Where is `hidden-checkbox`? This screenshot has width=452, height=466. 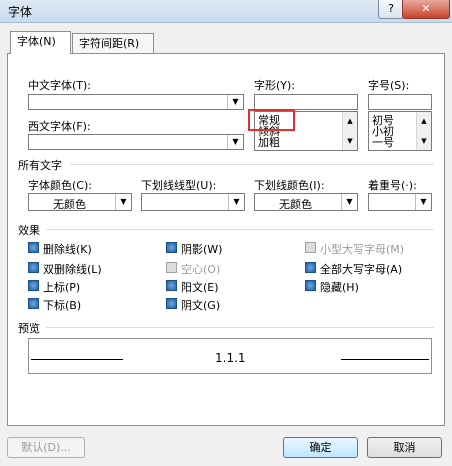 hidden-checkbox is located at coordinates (310, 285).